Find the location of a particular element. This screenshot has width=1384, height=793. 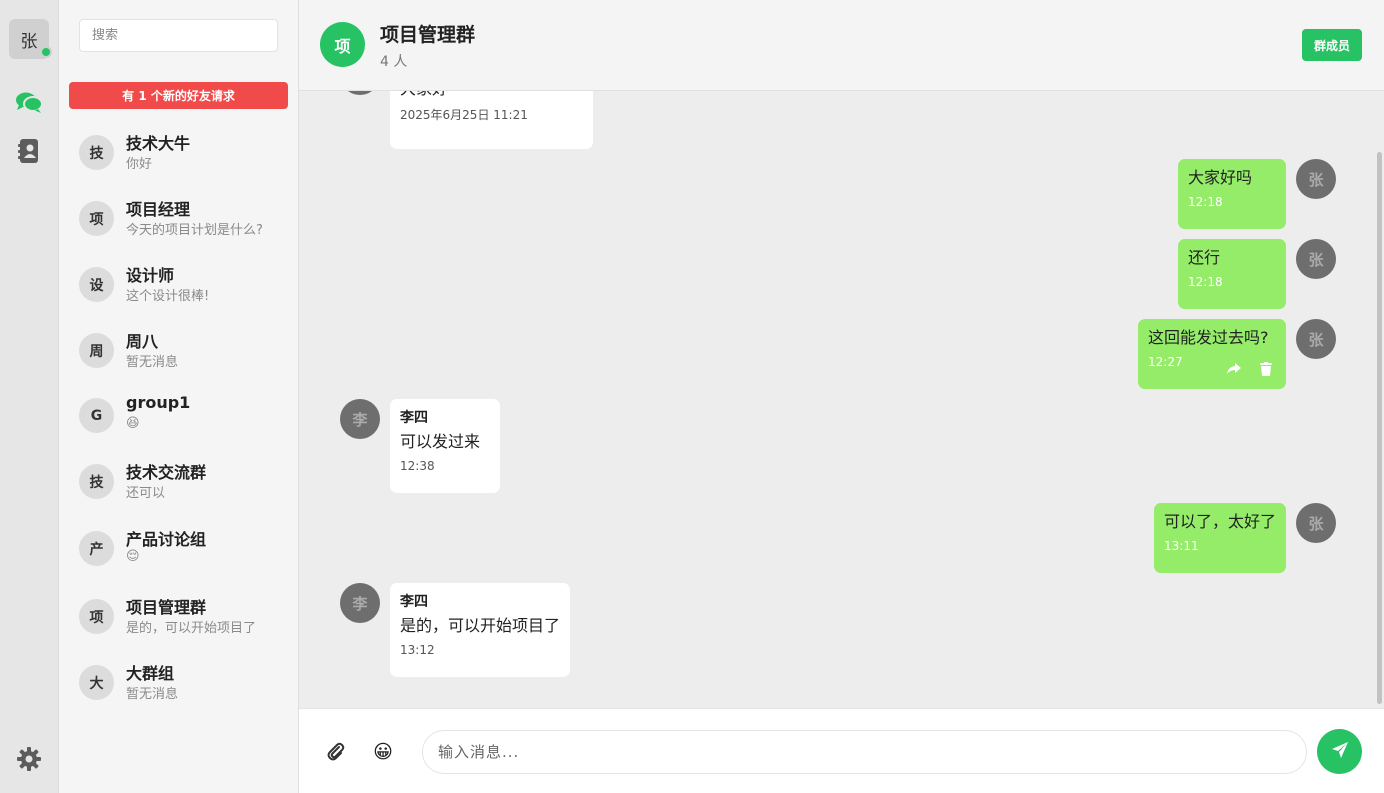

conversation-avatar: 大 is located at coordinates (96, 682).